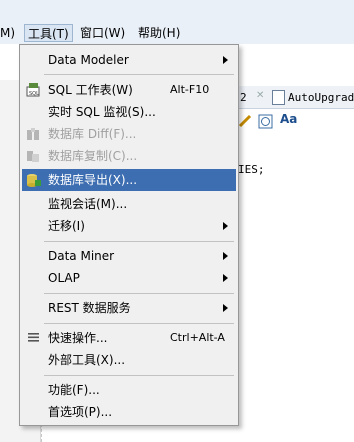  I want to click on list-icon, so click(33, 337).